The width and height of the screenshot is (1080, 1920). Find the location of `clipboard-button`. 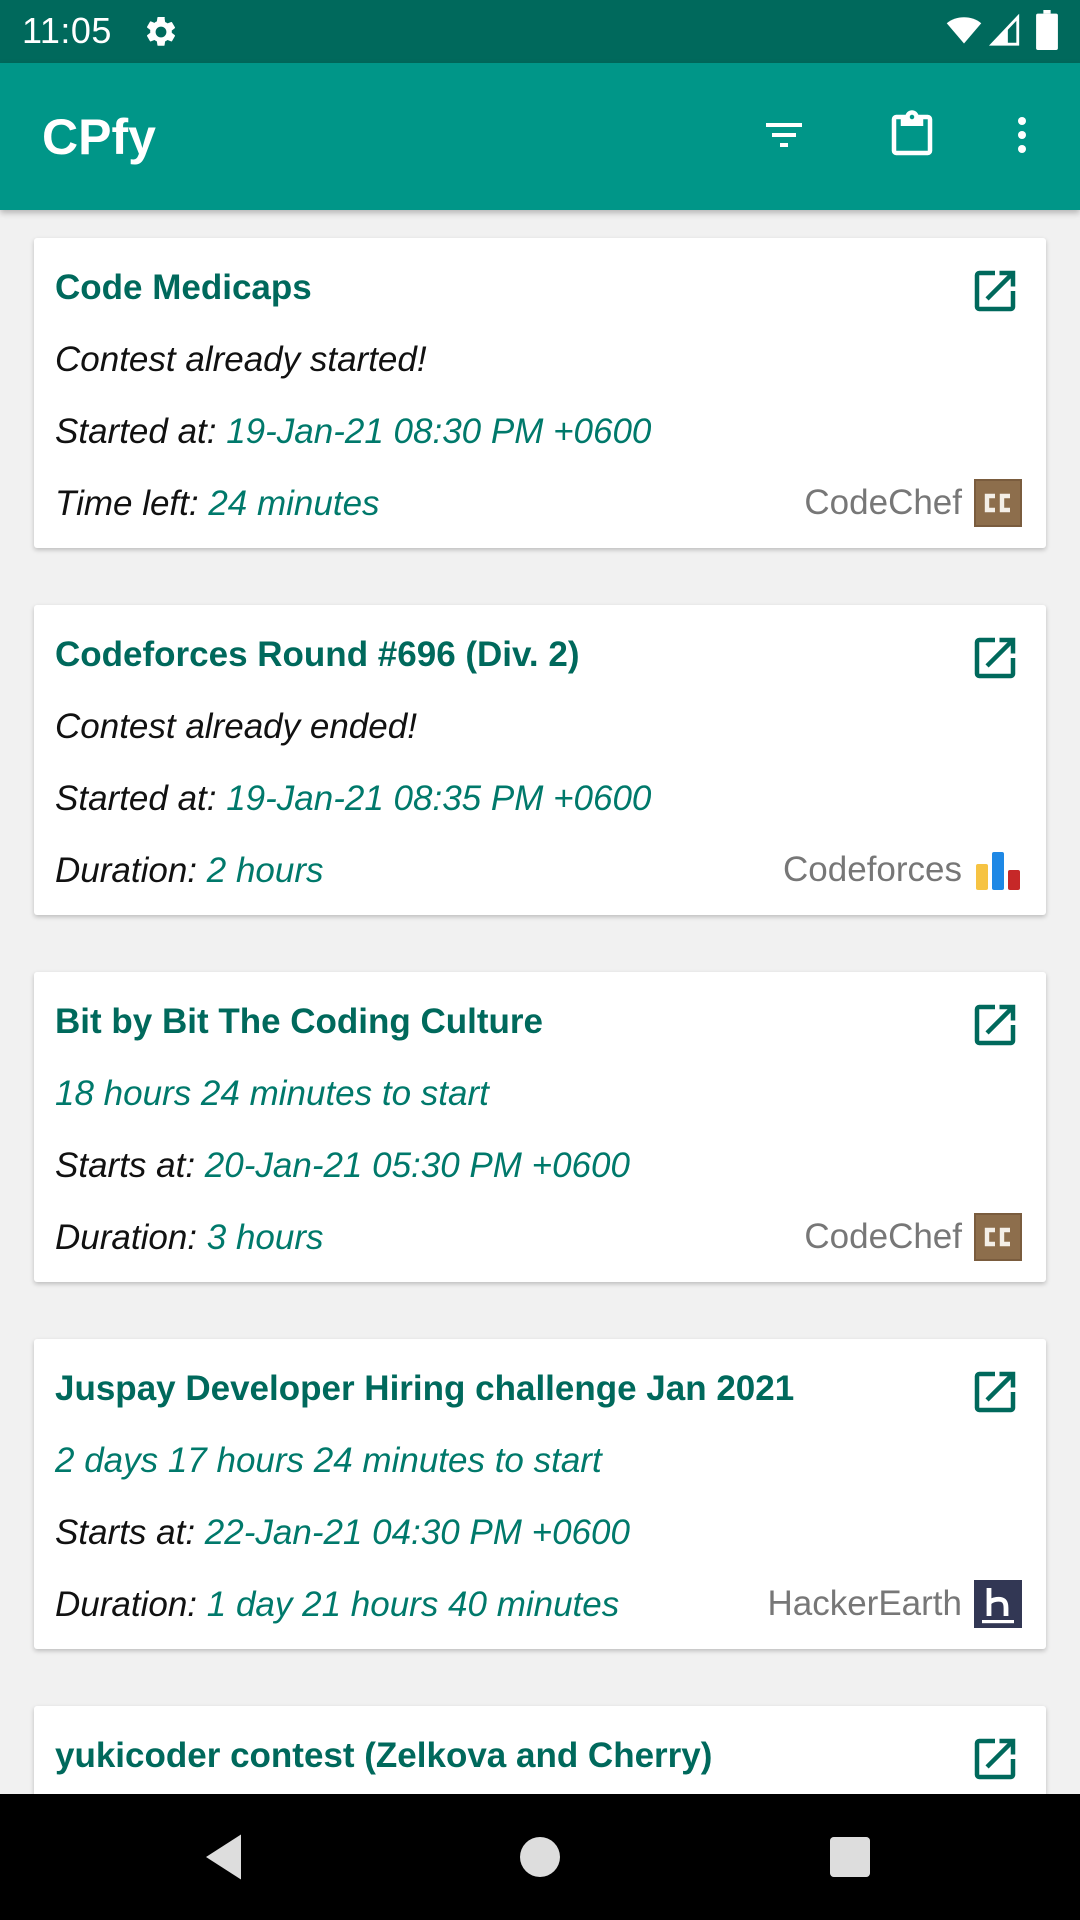

clipboard-button is located at coordinates (912, 135).